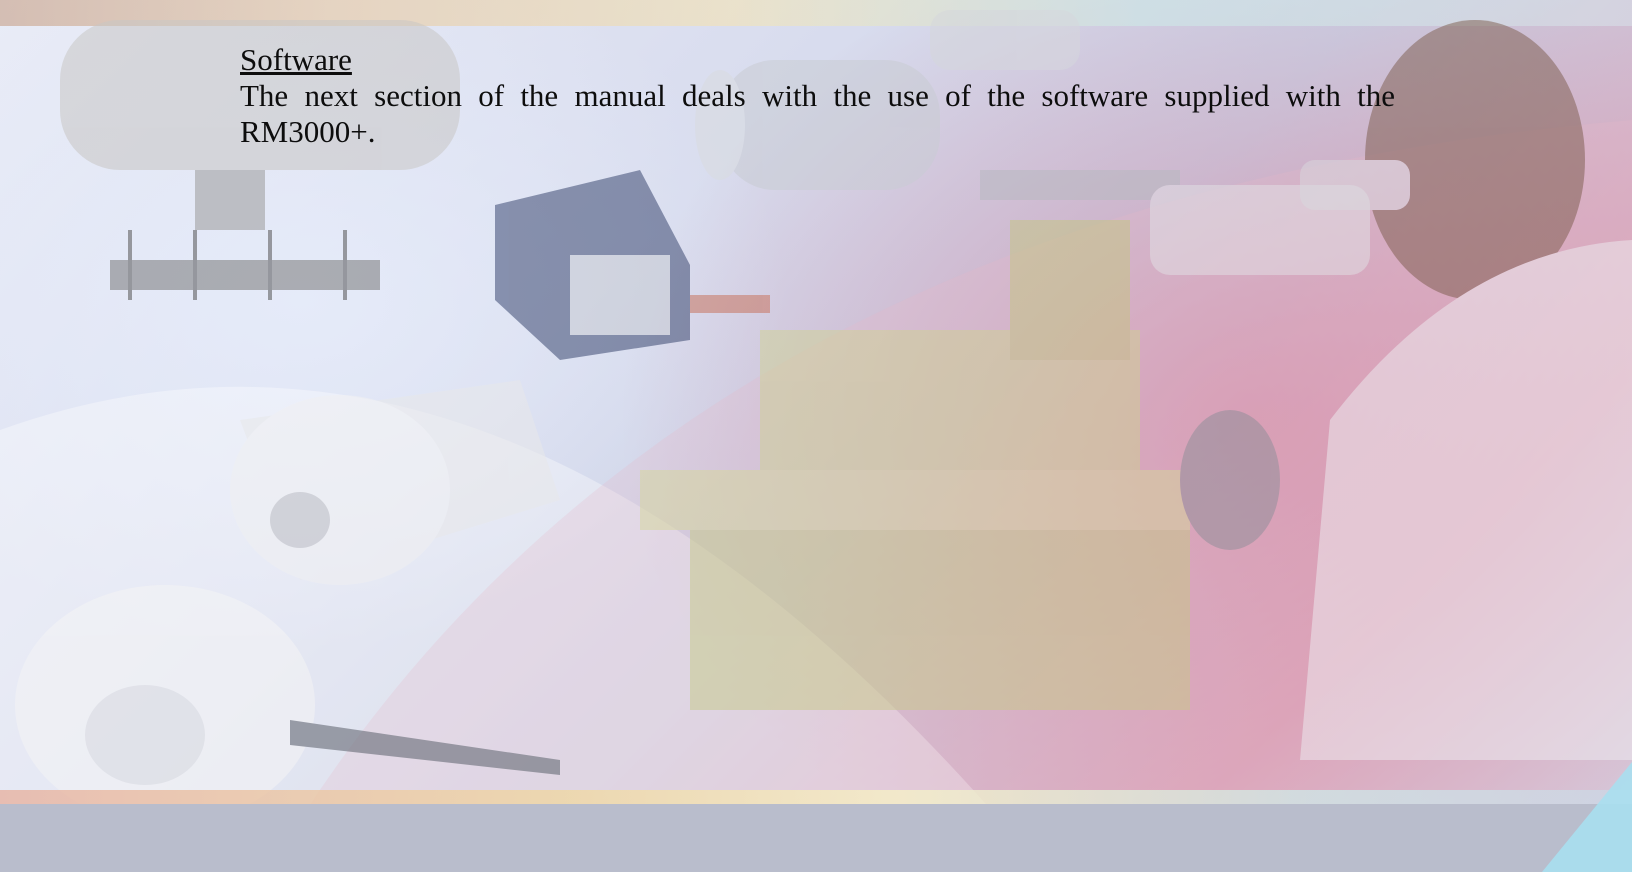 The width and height of the screenshot is (1632, 872). I want to click on corner-accent, so click(1587, 817).